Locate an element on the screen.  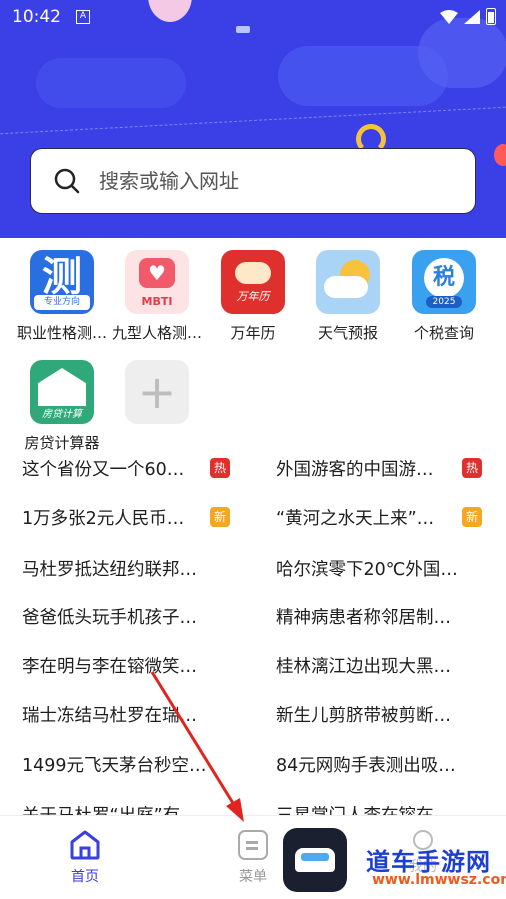
app-name: 天气预报 is located at coordinates (347, 333).